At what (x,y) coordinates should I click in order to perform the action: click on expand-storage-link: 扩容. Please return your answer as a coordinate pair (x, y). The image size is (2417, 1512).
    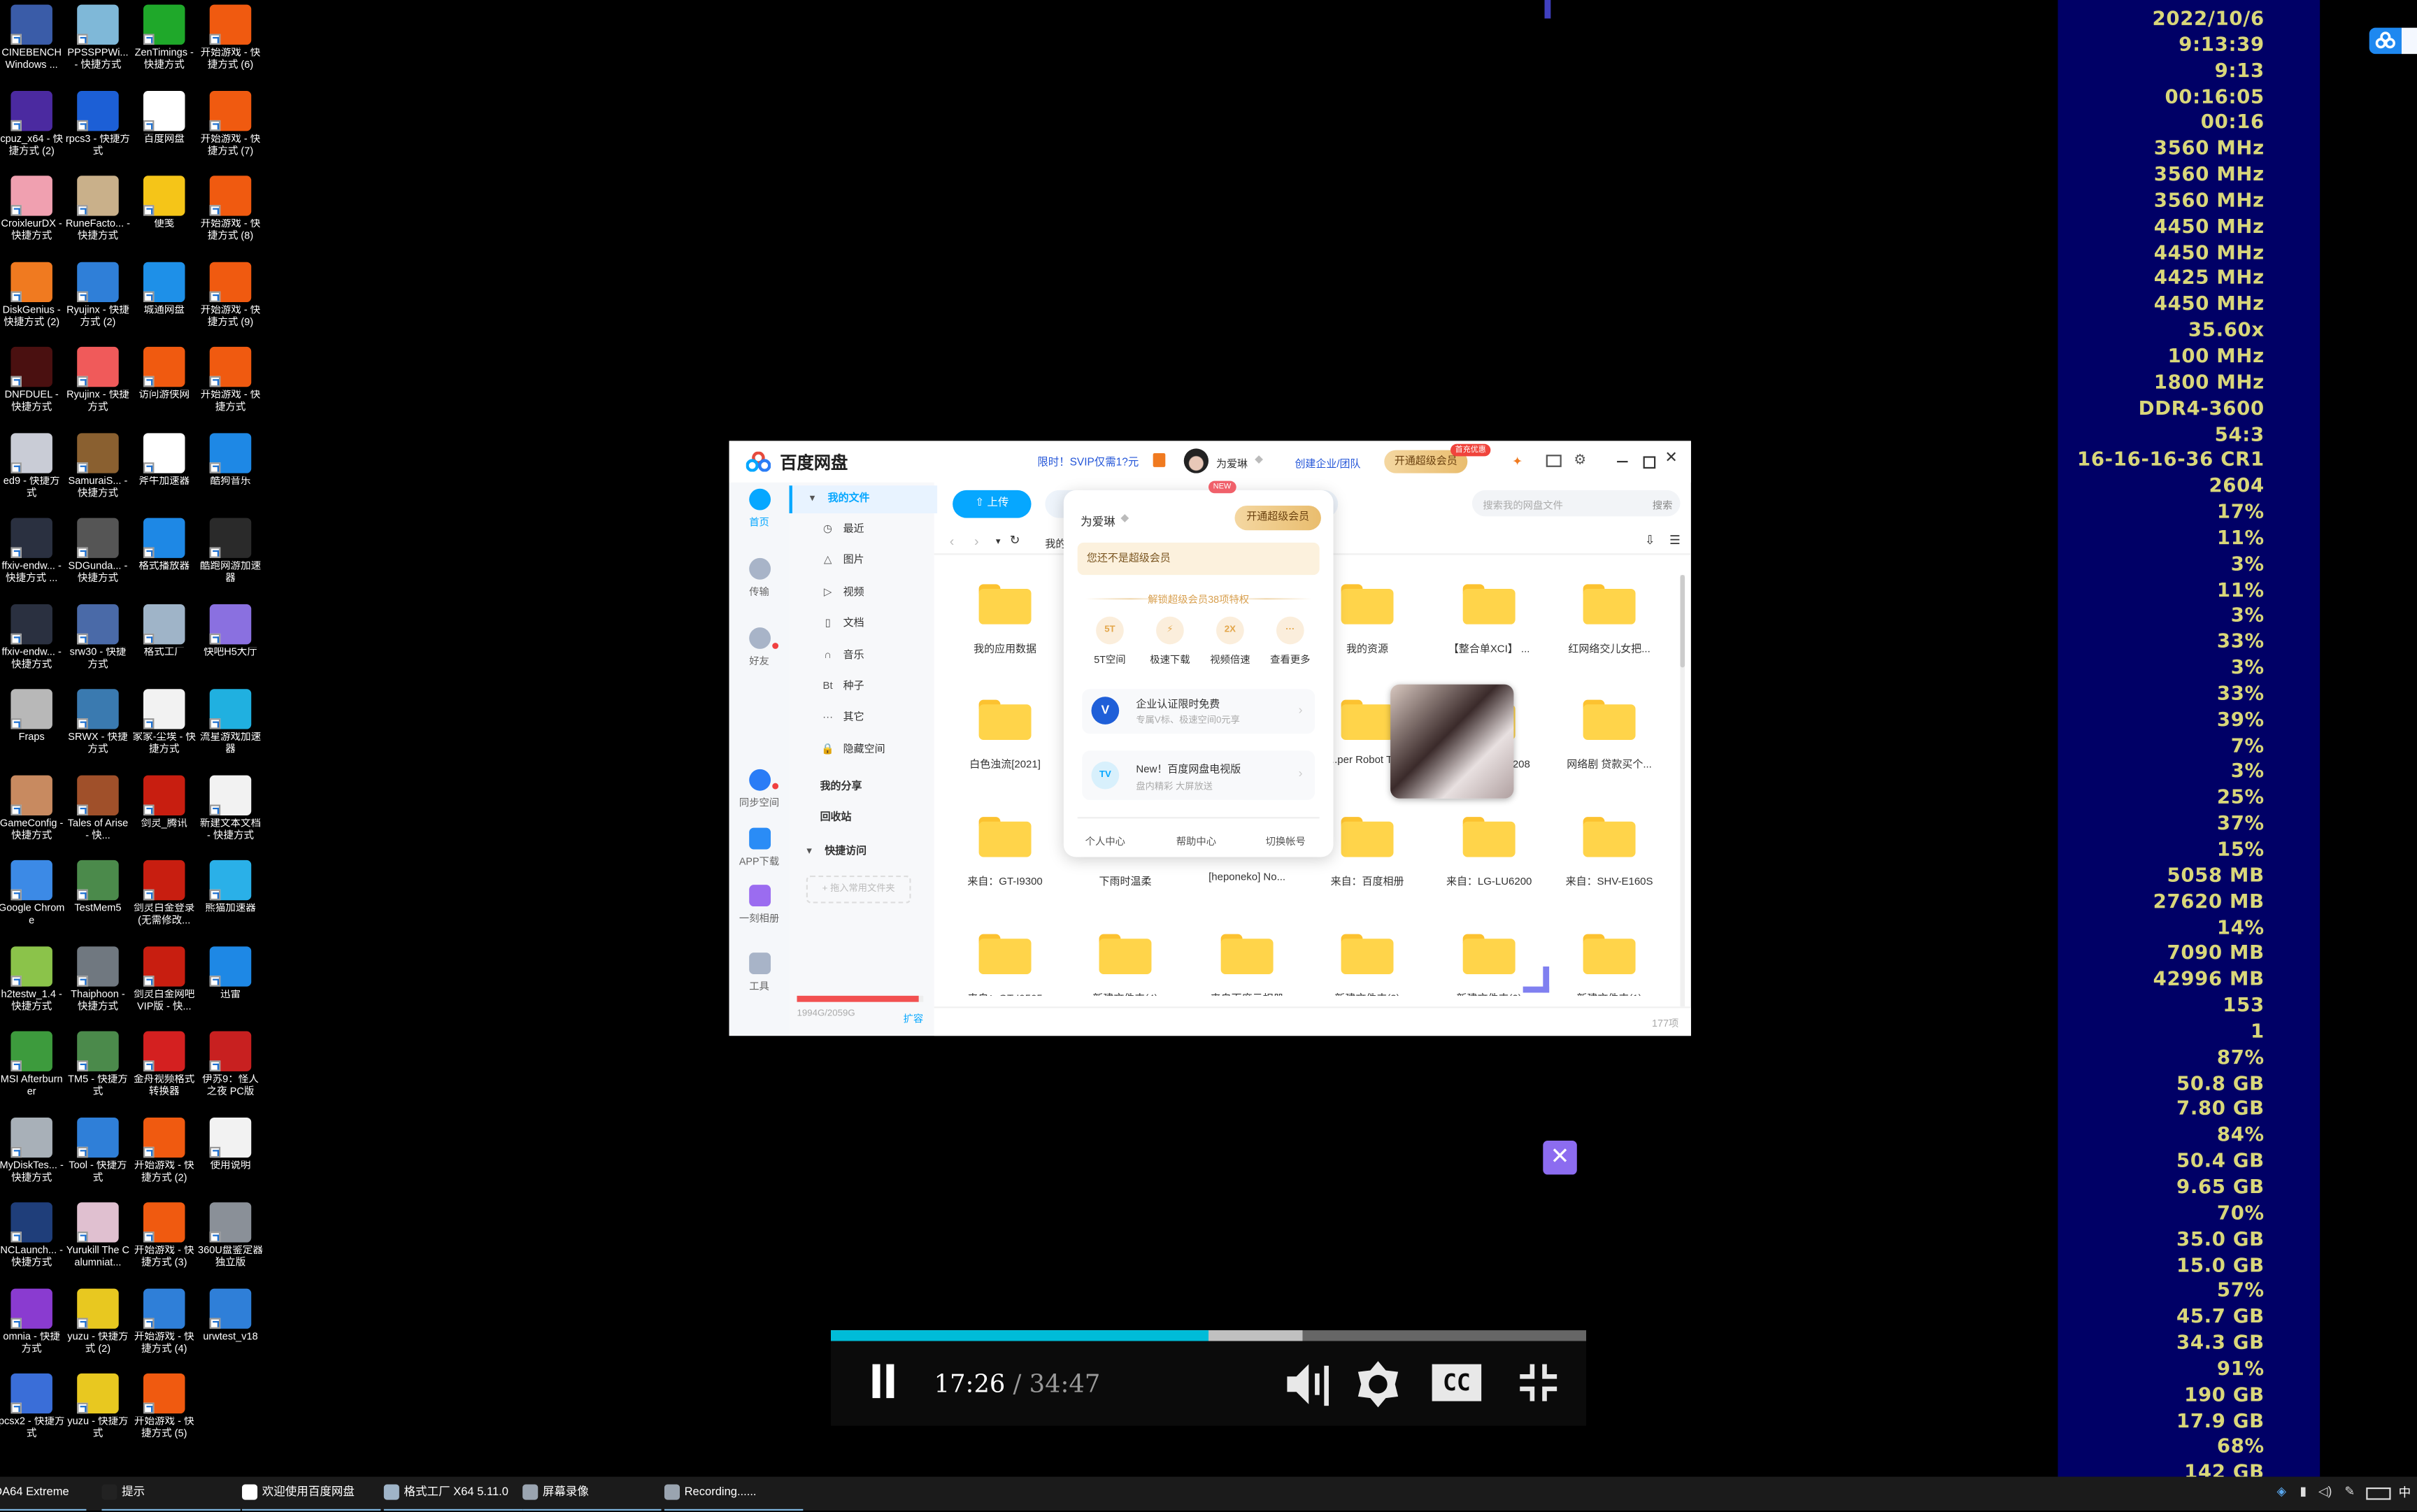
    Looking at the image, I should click on (914, 1017).